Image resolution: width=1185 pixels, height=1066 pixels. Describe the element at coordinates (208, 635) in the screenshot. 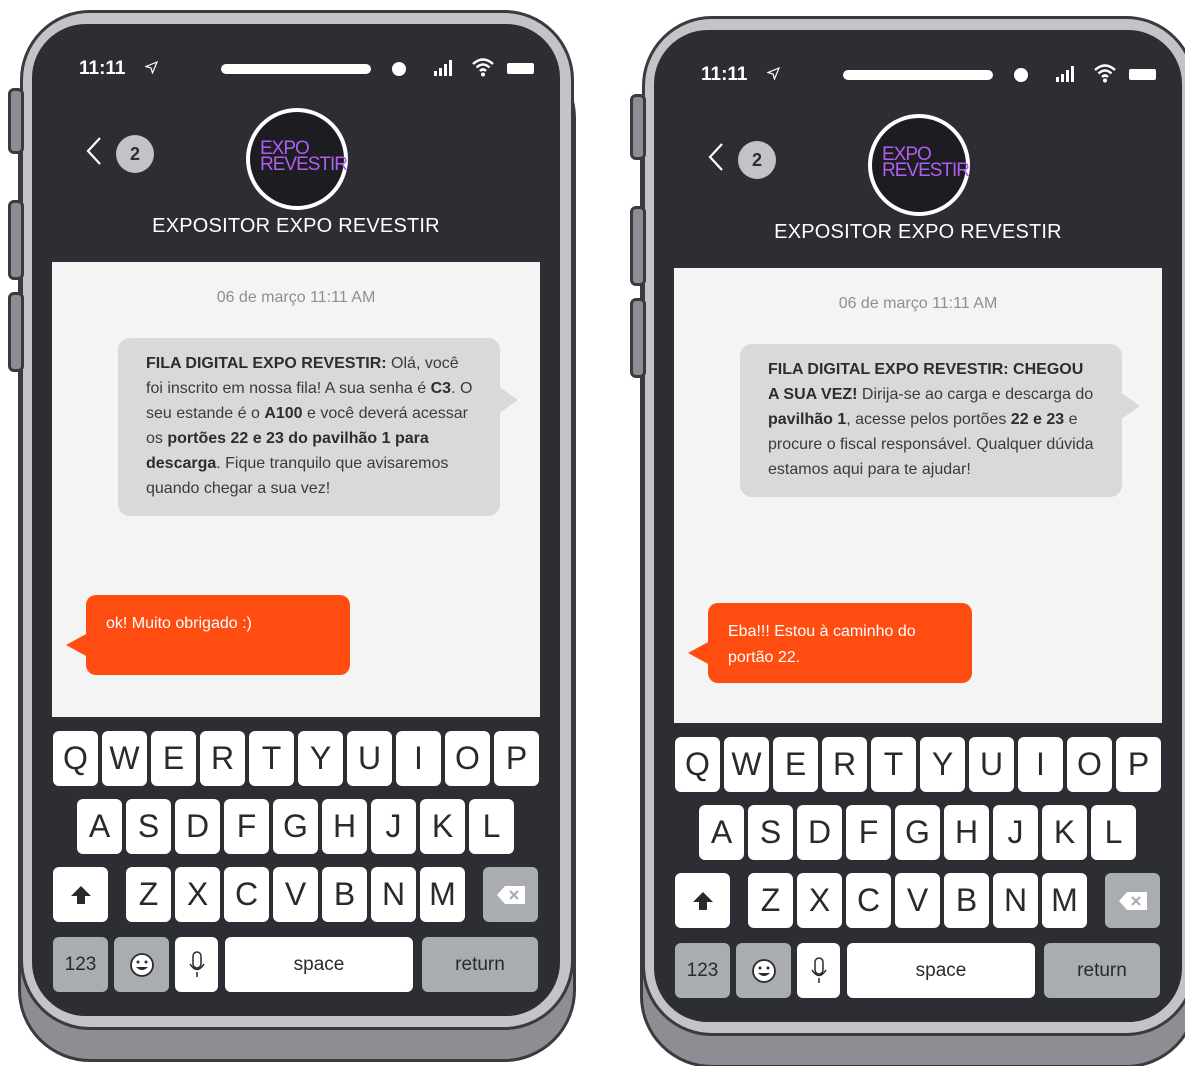

I see `outgoing-message-bubble: ok! Muito obrigado :)` at that location.